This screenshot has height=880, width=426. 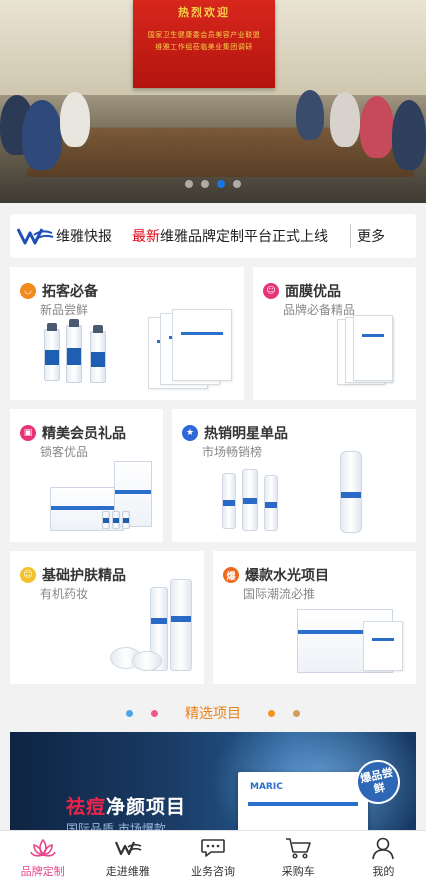 What do you see at coordinates (64, 310) in the screenshot?
I see `card-subtitle: 新品尝鲜` at bounding box center [64, 310].